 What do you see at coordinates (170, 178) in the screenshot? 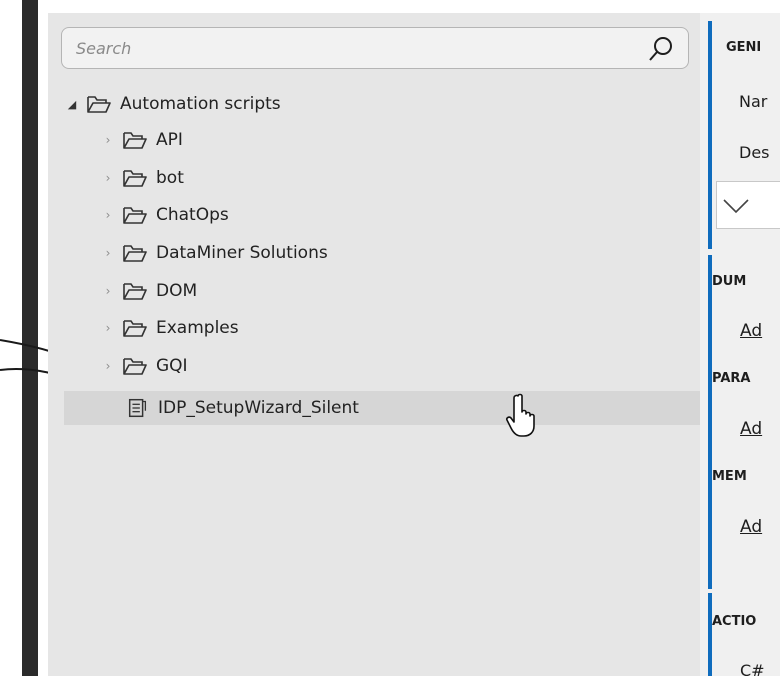
I see `tree-node-label: bot` at bounding box center [170, 178].